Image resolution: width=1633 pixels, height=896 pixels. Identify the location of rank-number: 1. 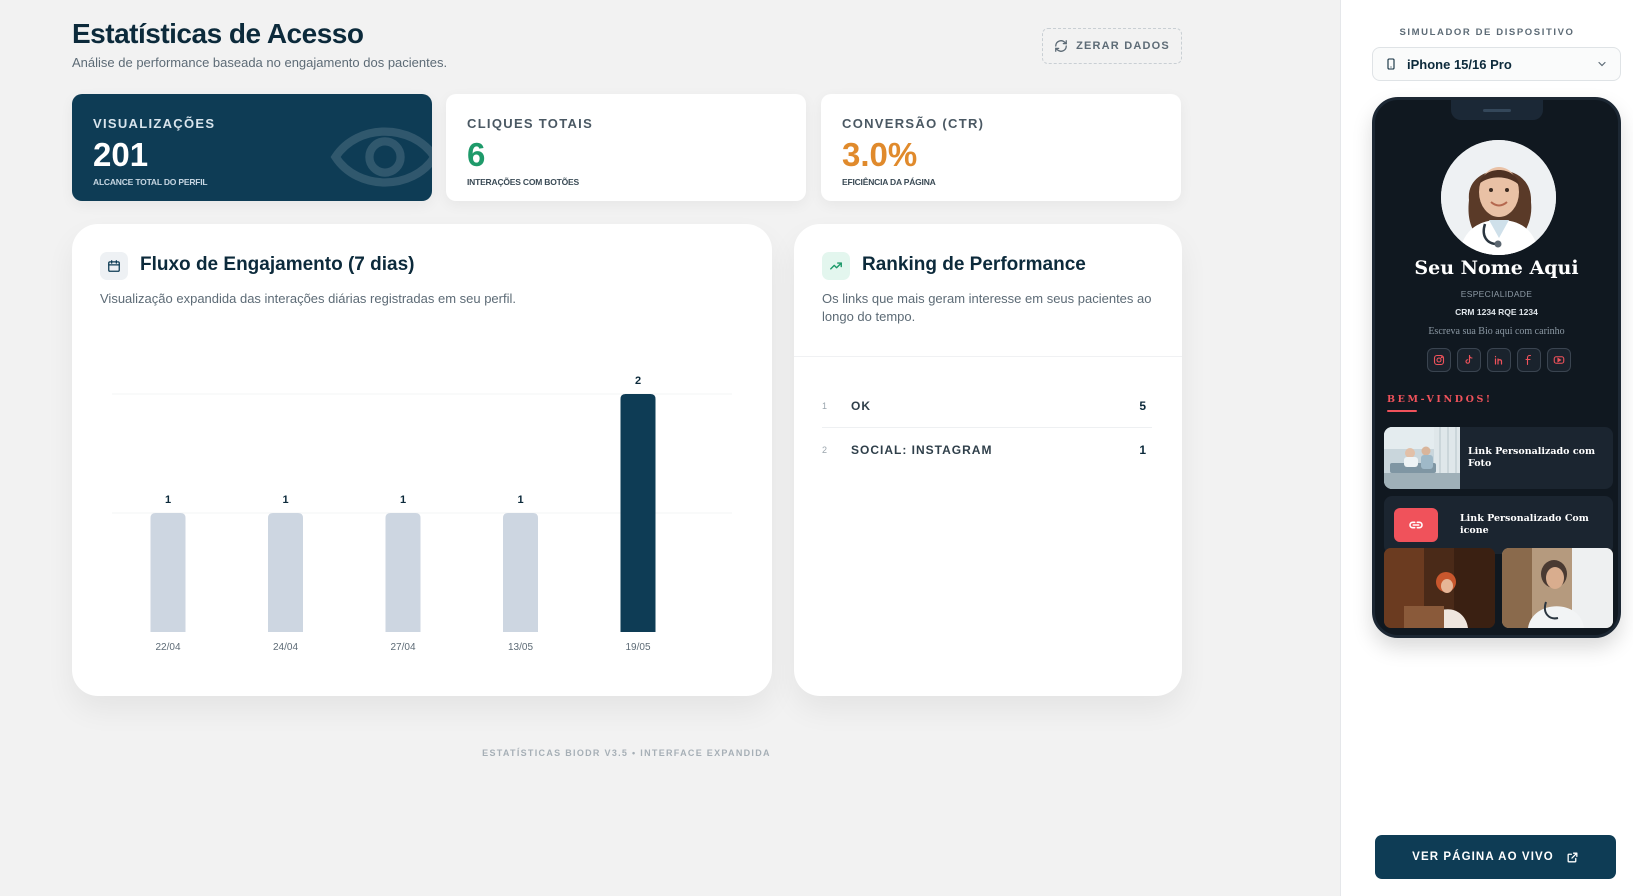
(825, 406).